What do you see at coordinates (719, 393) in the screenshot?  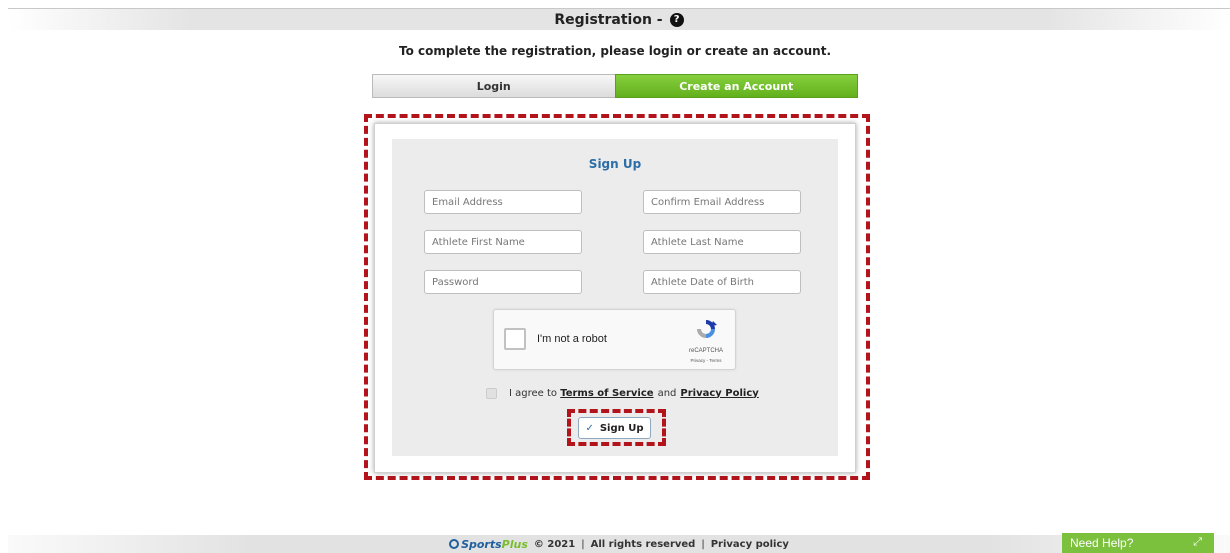 I see `privacy-policy-link: Privacy Policy` at bounding box center [719, 393].